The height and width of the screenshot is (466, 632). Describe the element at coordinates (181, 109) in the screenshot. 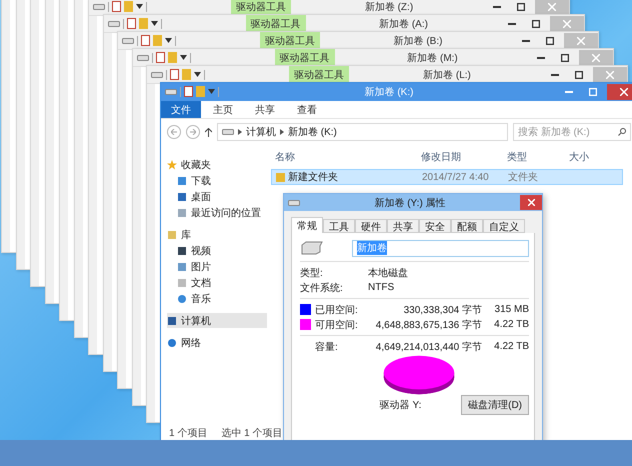

I see `ribbon-tab: 文件` at that location.